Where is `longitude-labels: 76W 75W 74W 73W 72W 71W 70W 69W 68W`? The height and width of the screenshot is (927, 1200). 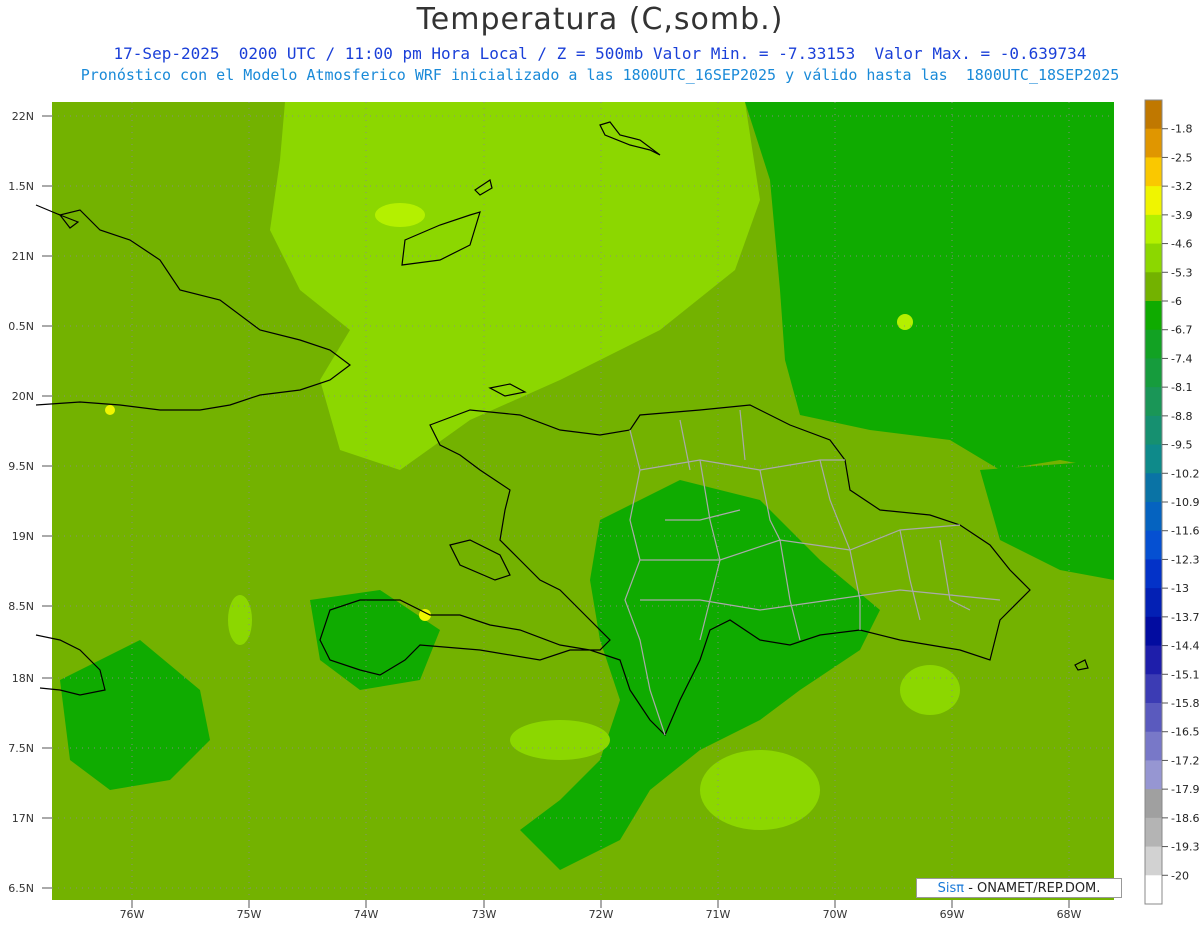
longitude-labels: 76W 75W 74W 73W 72W 71W 70W 69W 68W is located at coordinates (601, 914).